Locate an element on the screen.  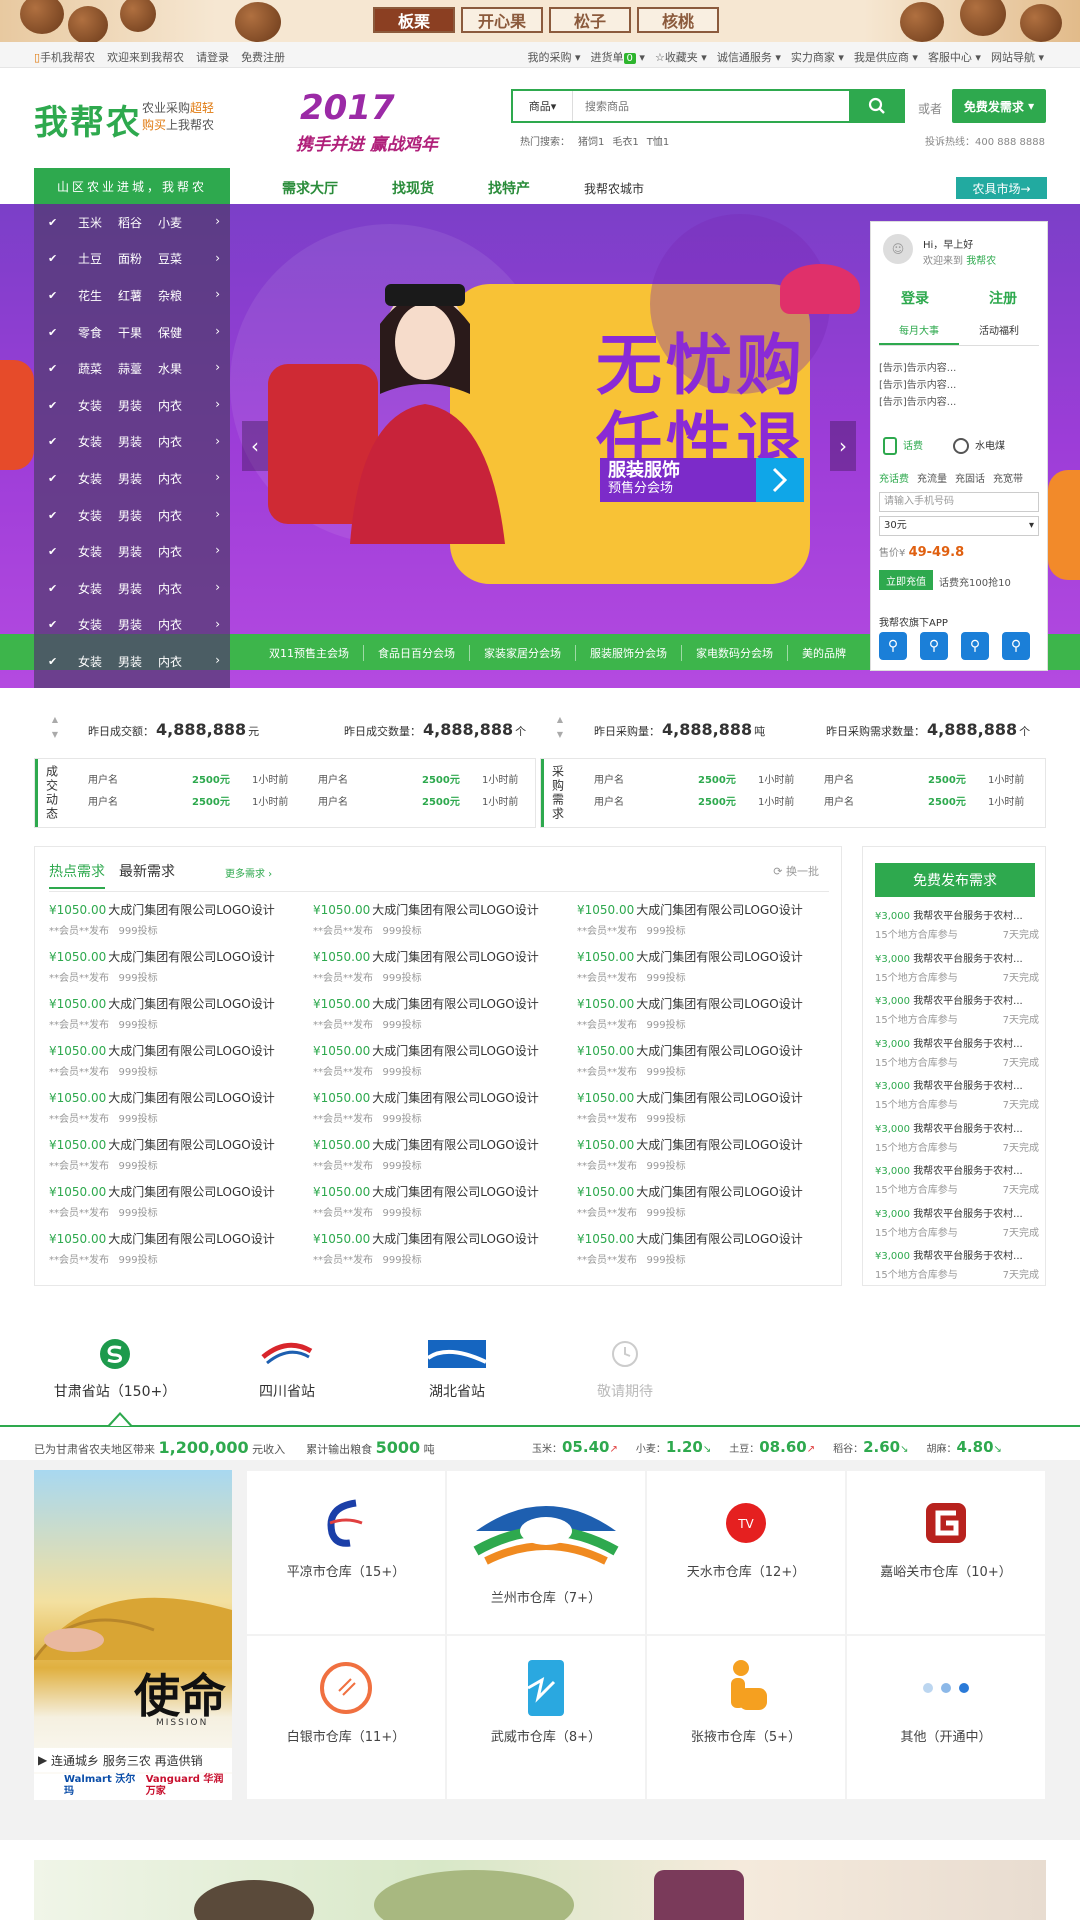
tab-monthly-events: 每月大事 is located at coordinates (919, 333).